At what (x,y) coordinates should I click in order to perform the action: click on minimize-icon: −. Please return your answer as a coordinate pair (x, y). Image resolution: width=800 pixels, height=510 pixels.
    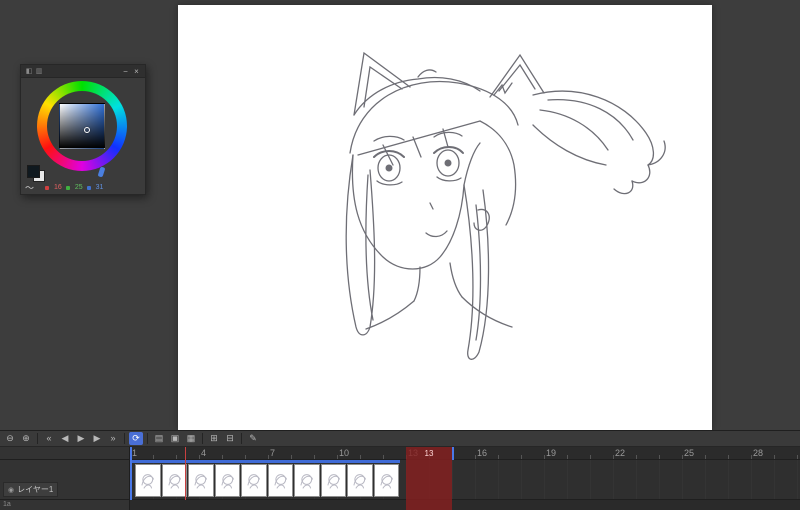
    Looking at the image, I should click on (125, 71).